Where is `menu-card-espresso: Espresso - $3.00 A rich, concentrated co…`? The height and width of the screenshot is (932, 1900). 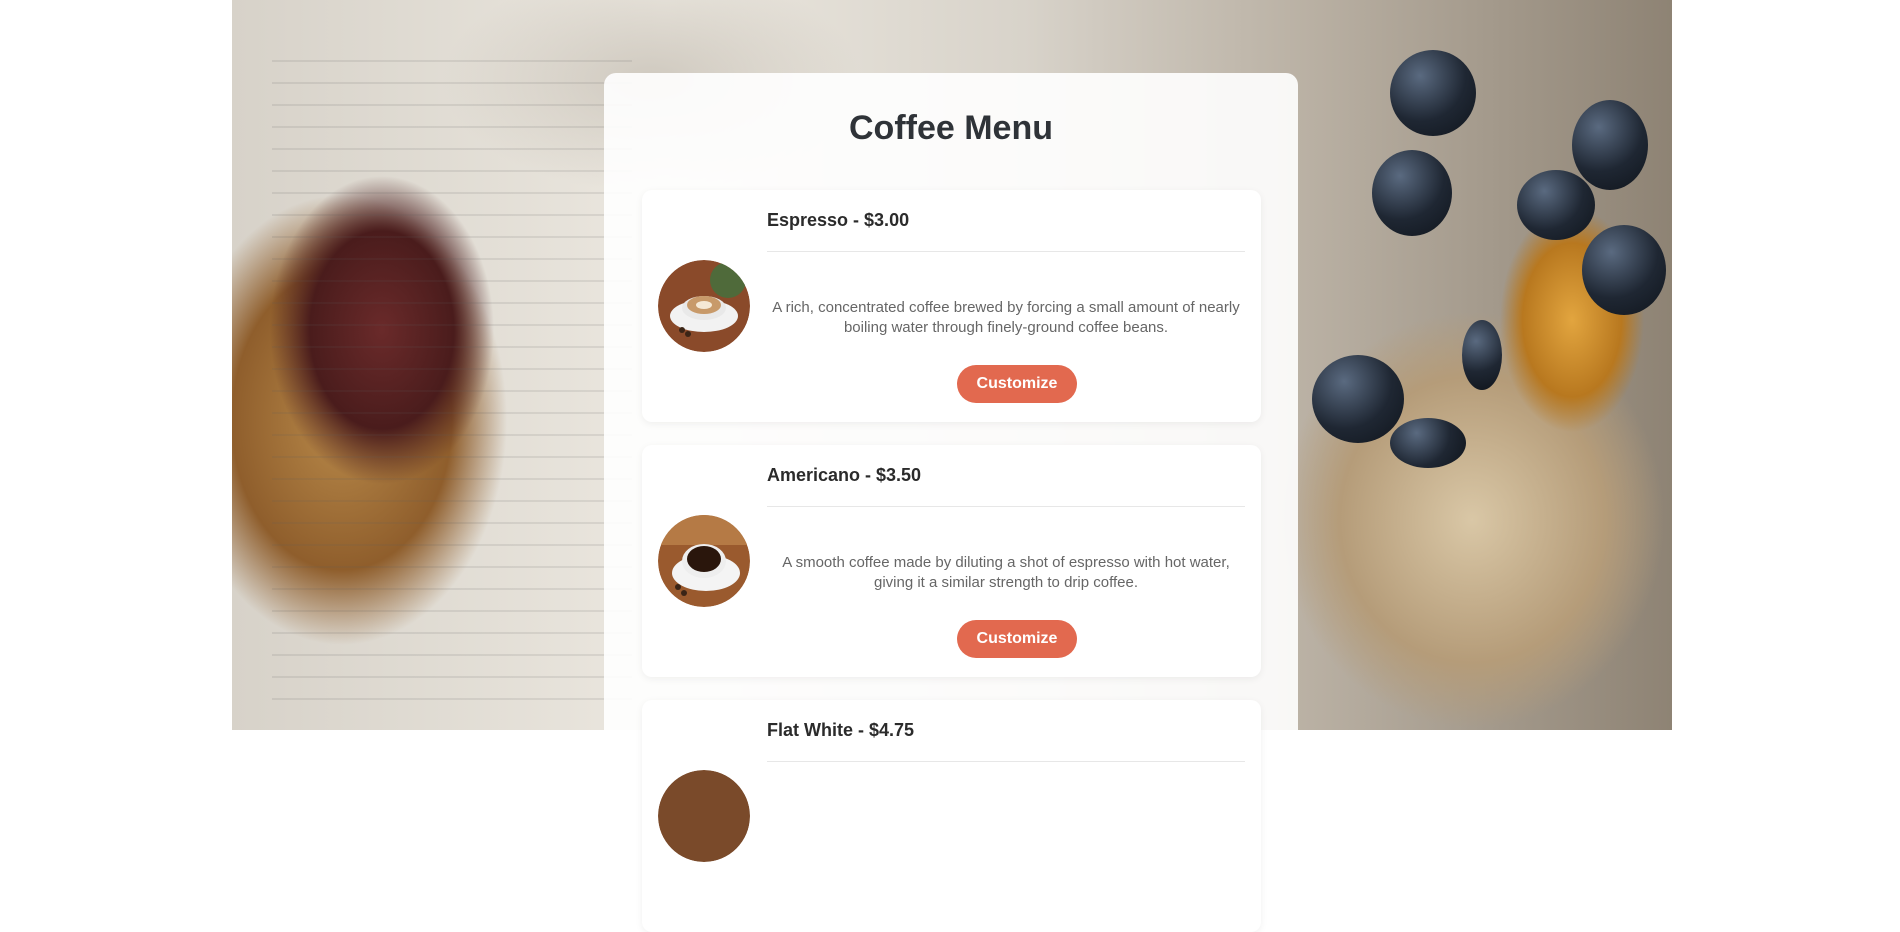 menu-card-espresso: Espresso - $3.00 A rich, concentrated co… is located at coordinates (951, 306).